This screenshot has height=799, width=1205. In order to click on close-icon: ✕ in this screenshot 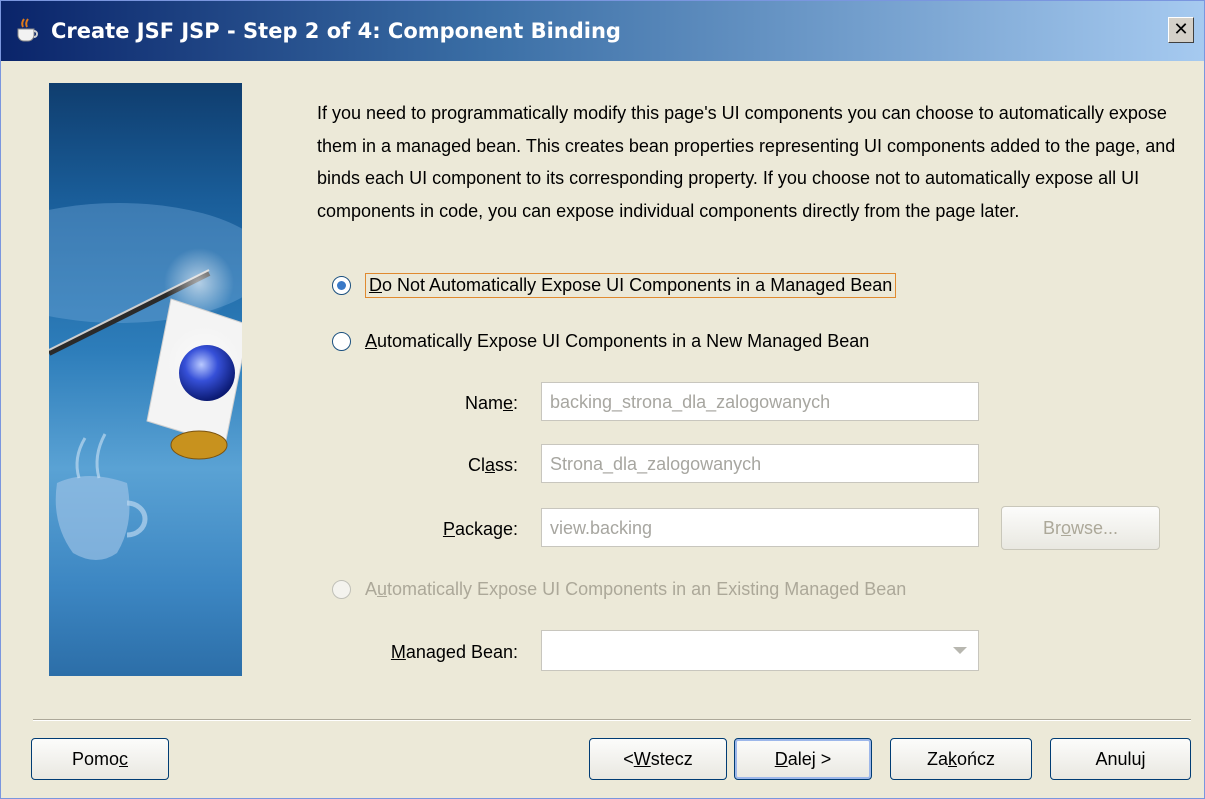, I will do `click(1181, 29)`.